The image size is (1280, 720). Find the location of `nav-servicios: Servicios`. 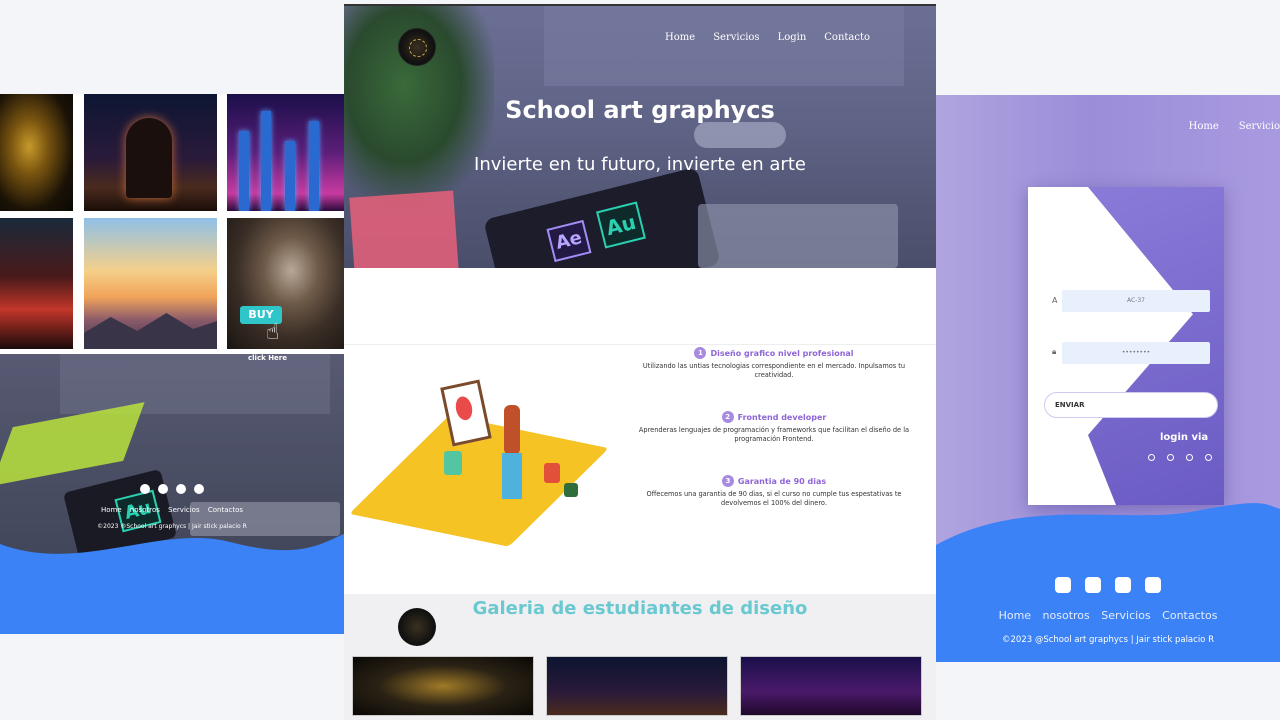

nav-servicios: Servicios is located at coordinates (736, 37).